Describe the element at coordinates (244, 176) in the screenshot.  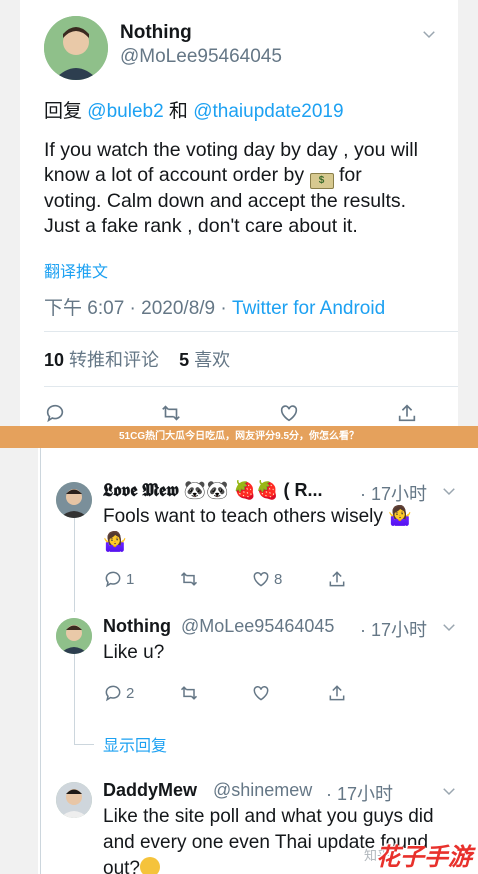
I see `tweet-text-line: know a lot of account order by $ for` at that location.